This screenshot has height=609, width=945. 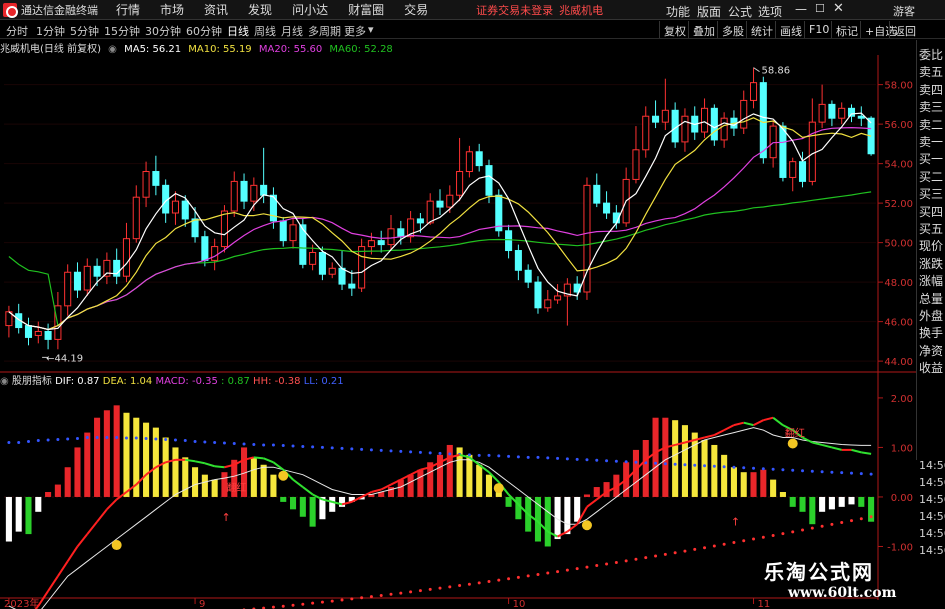 I want to click on minimize-icon: —, so click(x=801, y=9).